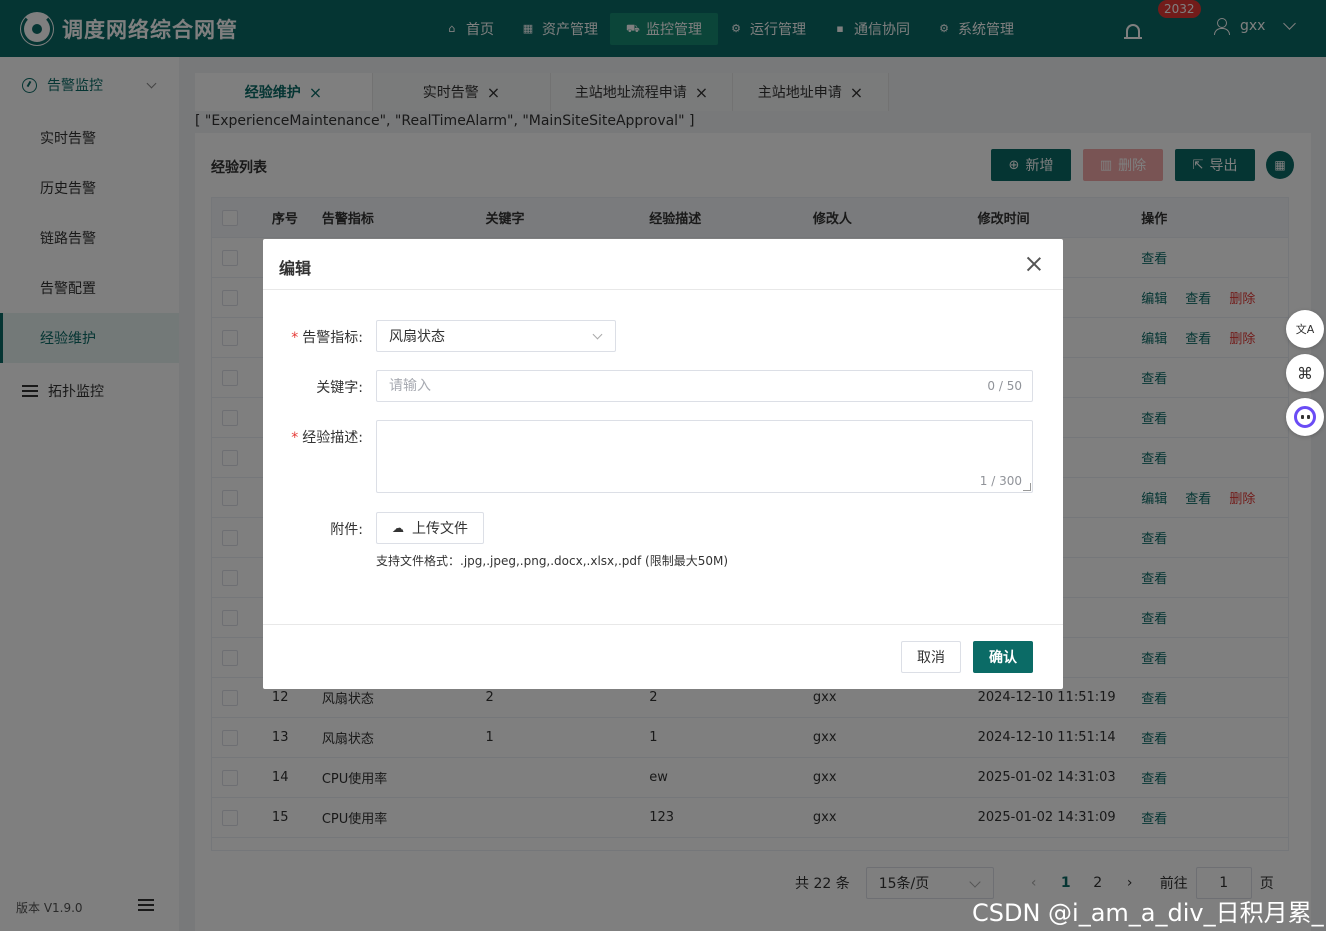  I want to click on chevron-down-icon, so click(597, 334).